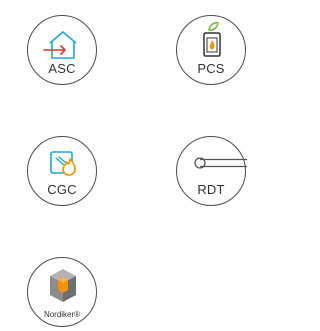 This screenshot has width=320, height=331. What do you see at coordinates (62, 292) in the screenshot?
I see `nordiker-badge: Nordiker®` at bounding box center [62, 292].